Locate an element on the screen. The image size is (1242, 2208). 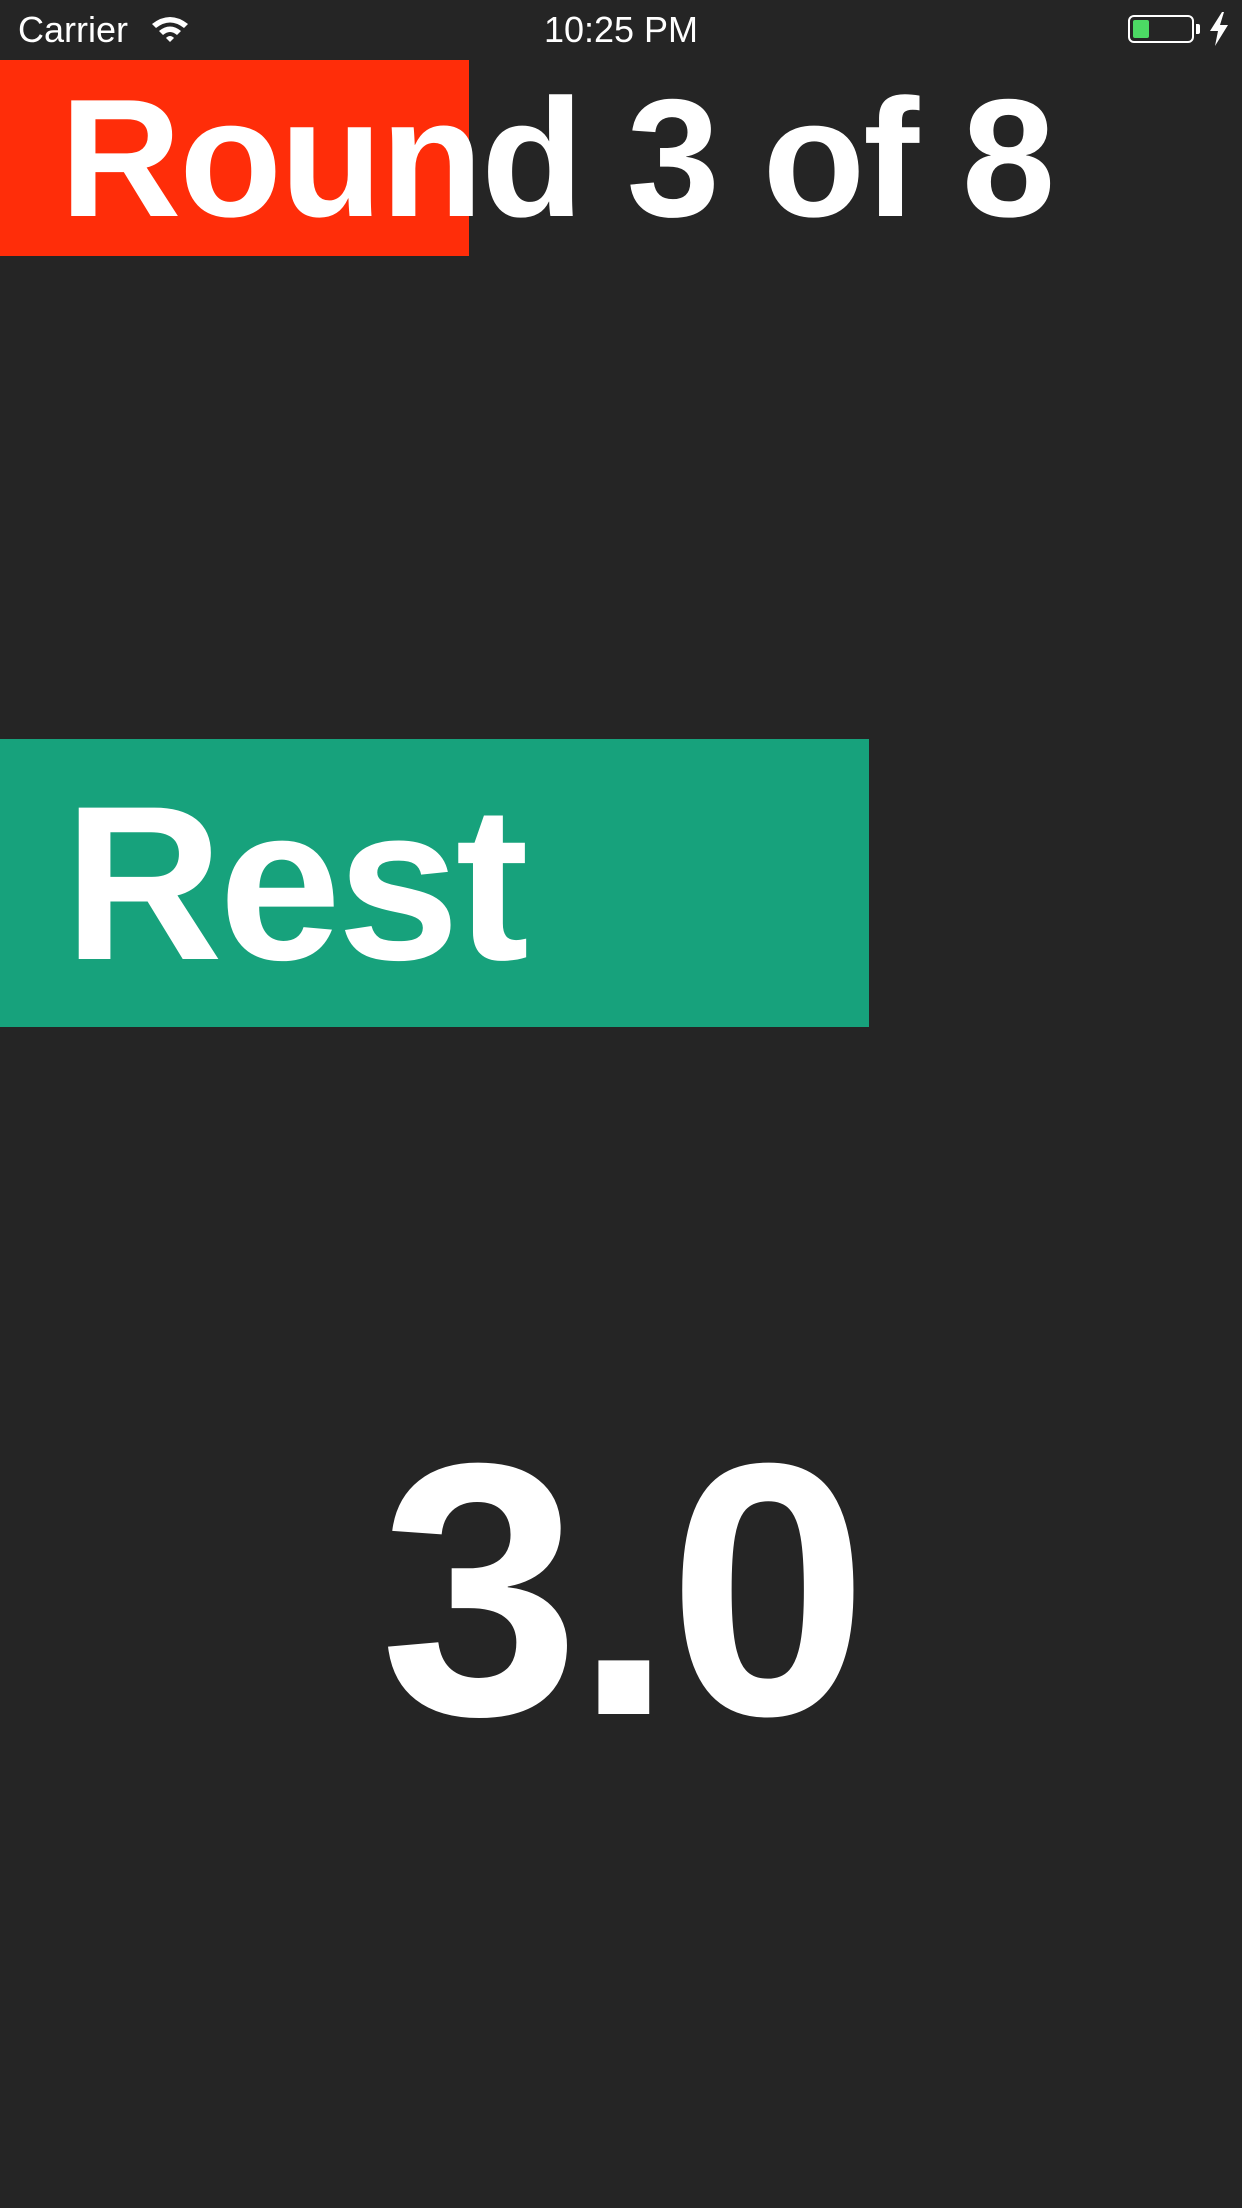
timer-value: 3.0 is located at coordinates (623, 1590).